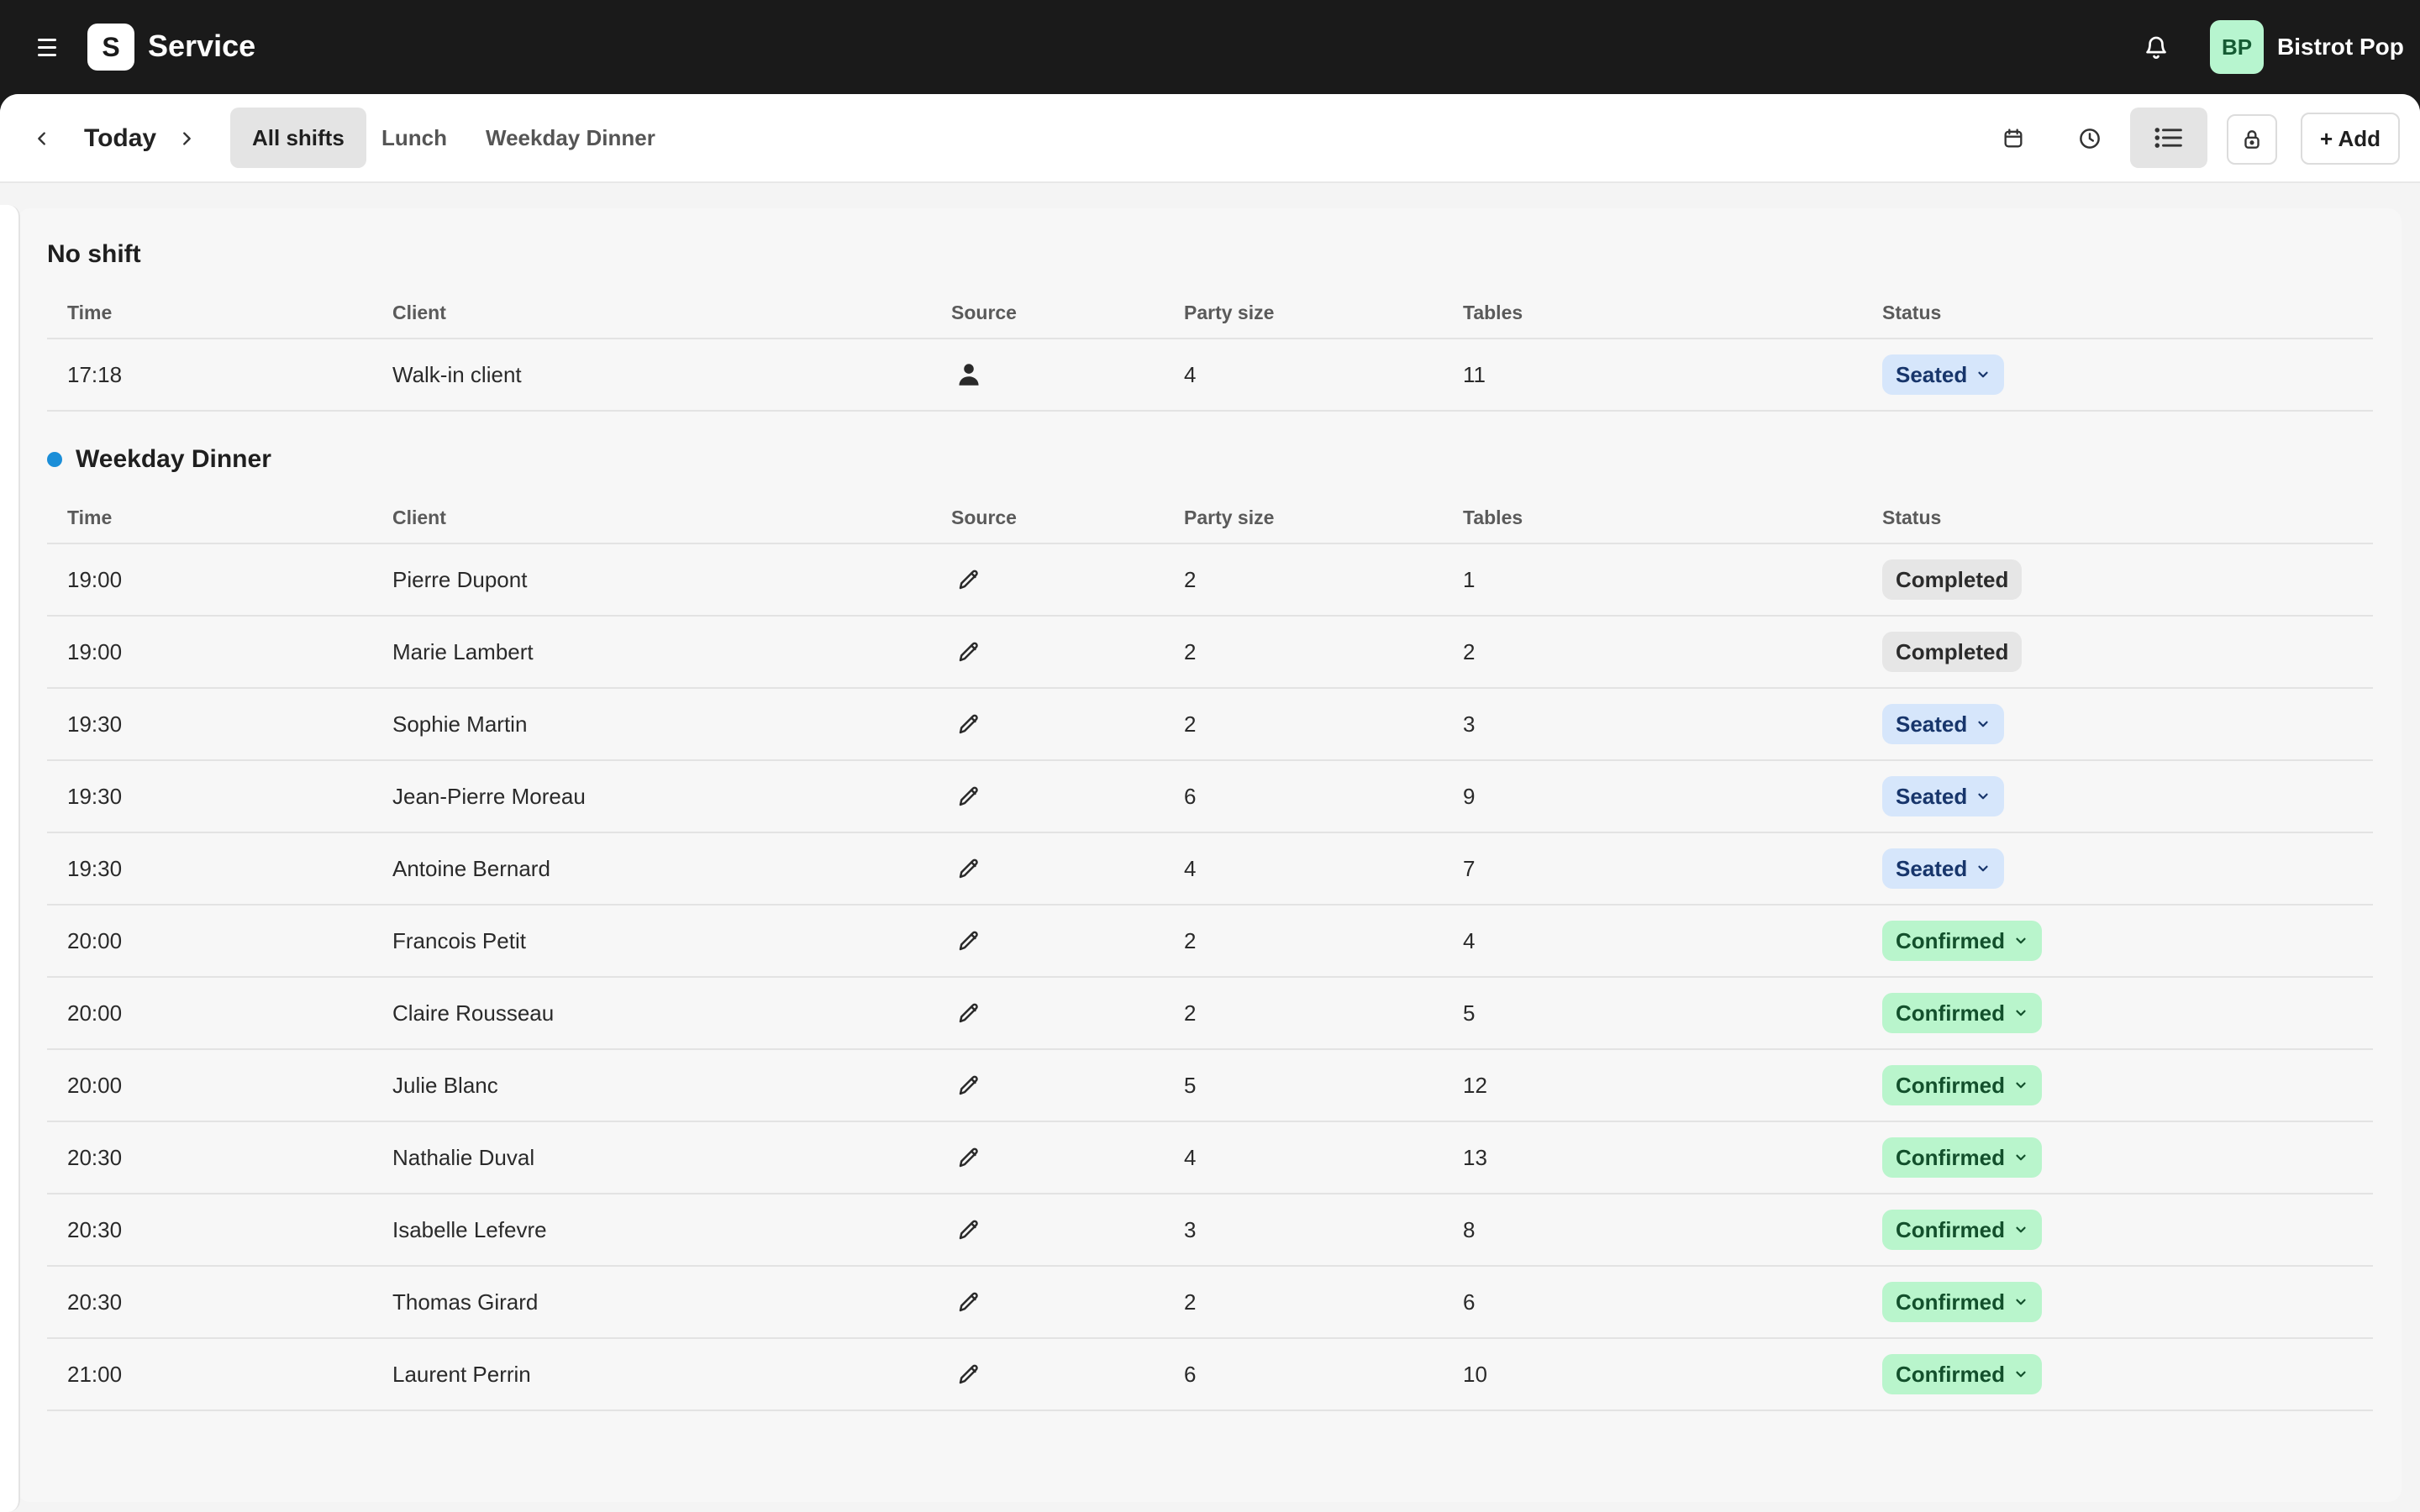 Image resolution: width=2420 pixels, height=1512 pixels. Describe the element at coordinates (1210, 580) in the screenshot. I see `table-row: 19:00 Pierre Dupont 2 1 Completed` at that location.